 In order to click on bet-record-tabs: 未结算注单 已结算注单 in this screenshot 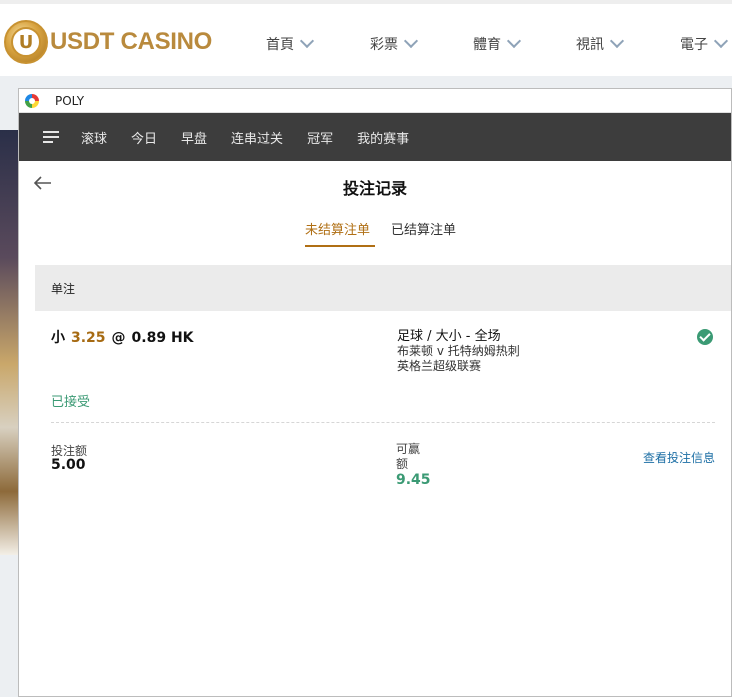, I will do `click(375, 234)`.